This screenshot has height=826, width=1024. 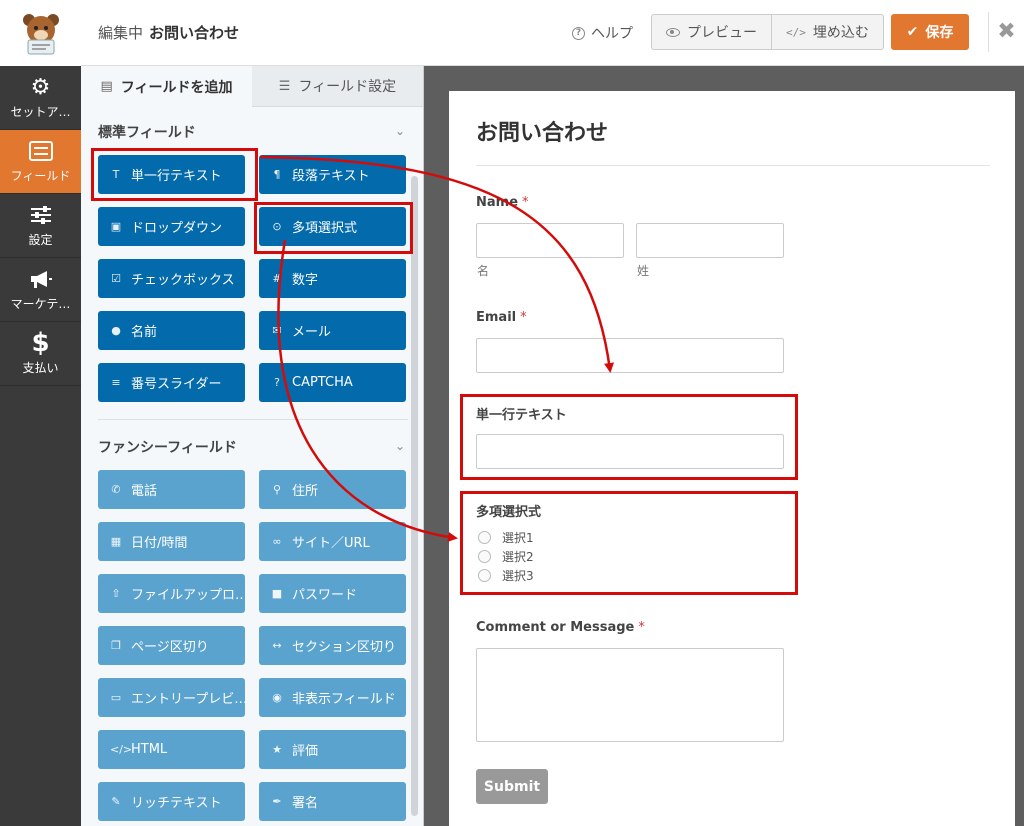 I want to click on text-icon: T, so click(x=116, y=174).